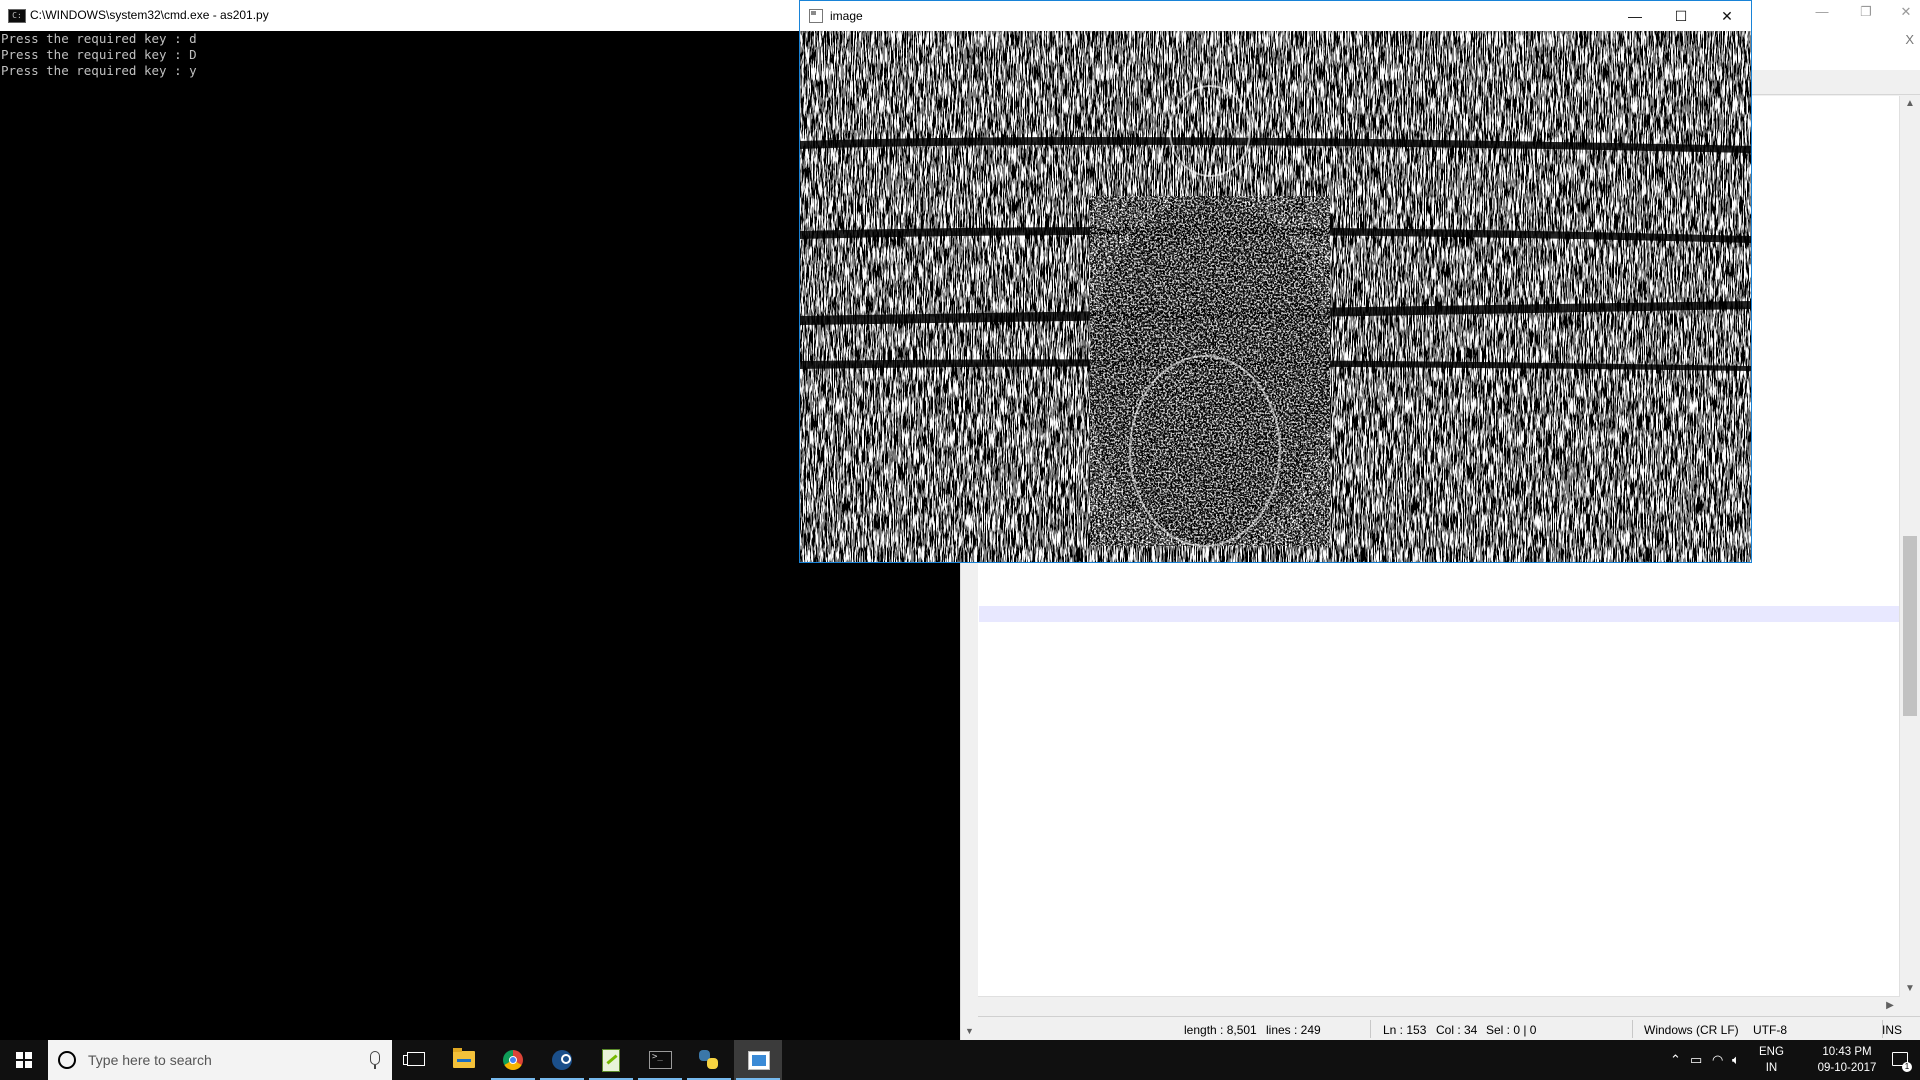 The width and height of the screenshot is (1920, 1080). Describe the element at coordinates (1822, 14) in the screenshot. I see `notepad-minimize-button: —` at that location.